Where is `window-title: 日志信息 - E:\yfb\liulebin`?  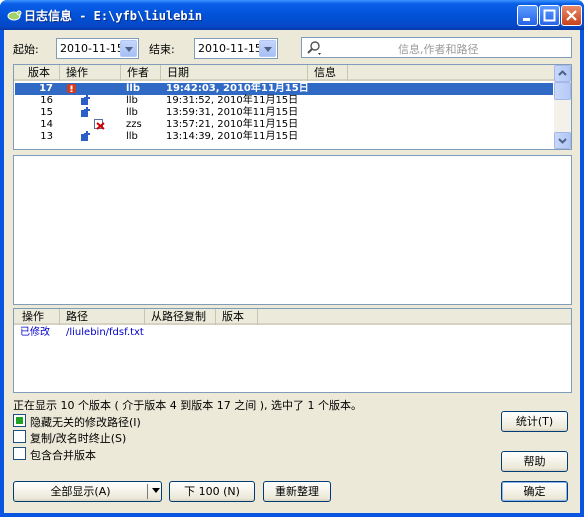 window-title: 日志信息 - E:\yfb\liulebin is located at coordinates (113, 16).